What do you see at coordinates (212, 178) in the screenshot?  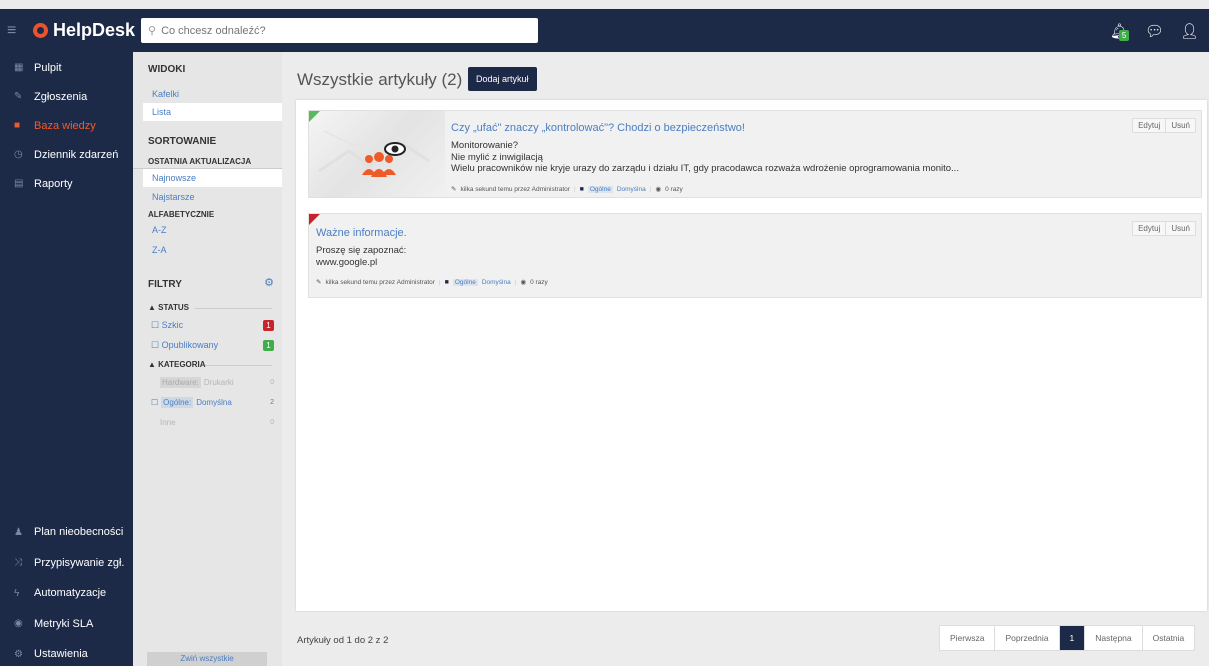 I see `sort-newest: Najnowsze` at bounding box center [212, 178].